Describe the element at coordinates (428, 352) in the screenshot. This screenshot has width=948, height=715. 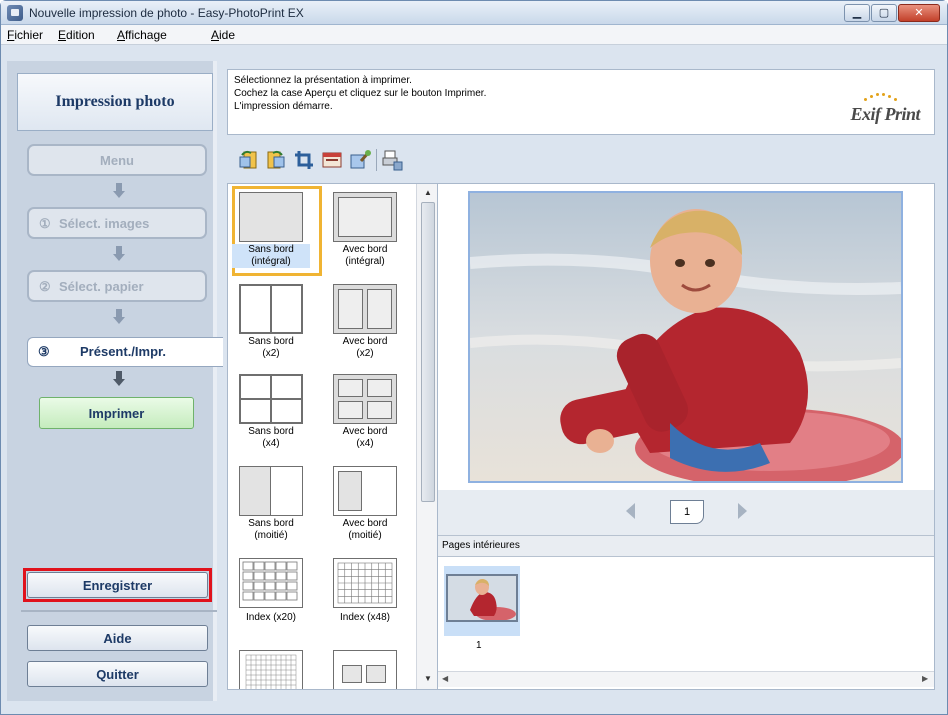
I see `scrollbar-thumb` at that location.